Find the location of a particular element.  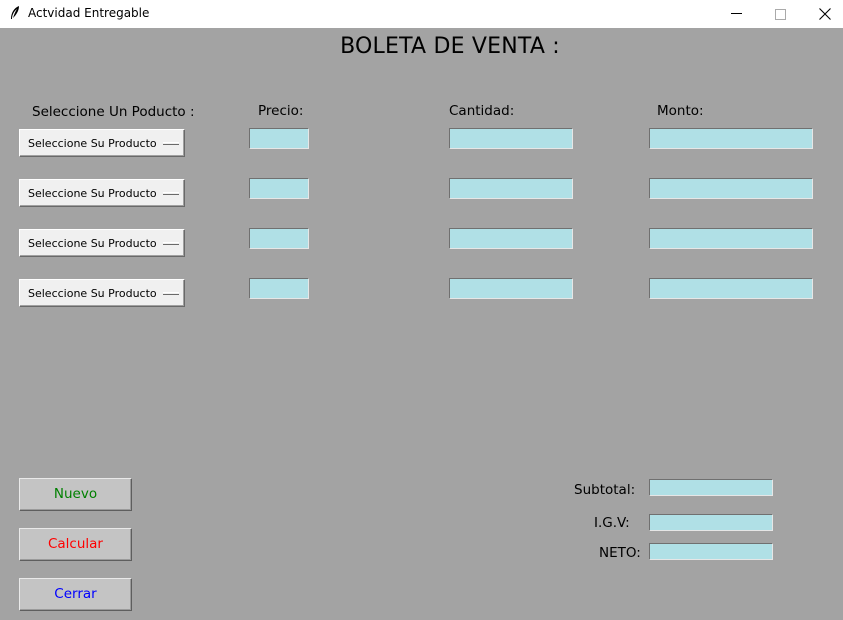

maximize-button is located at coordinates (780, 14).